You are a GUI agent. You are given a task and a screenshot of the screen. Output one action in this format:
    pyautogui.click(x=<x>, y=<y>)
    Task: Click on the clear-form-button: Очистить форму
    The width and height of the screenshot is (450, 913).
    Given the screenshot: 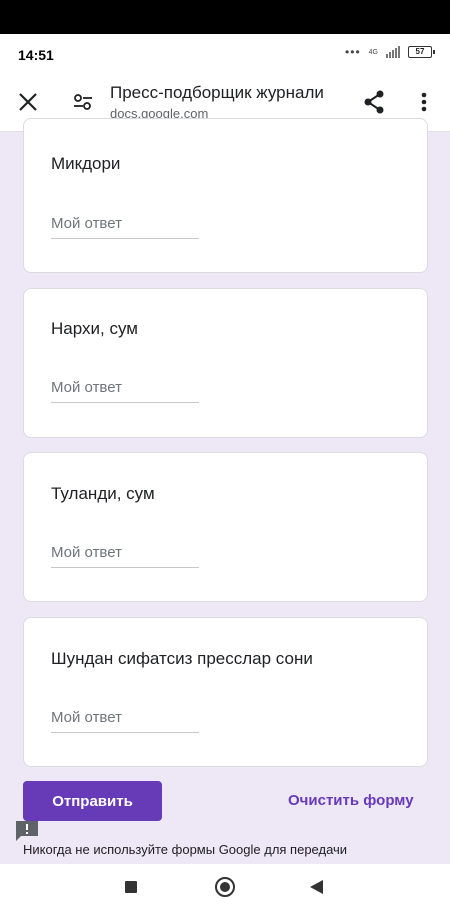 What is the action you would take?
    pyautogui.click(x=351, y=800)
    